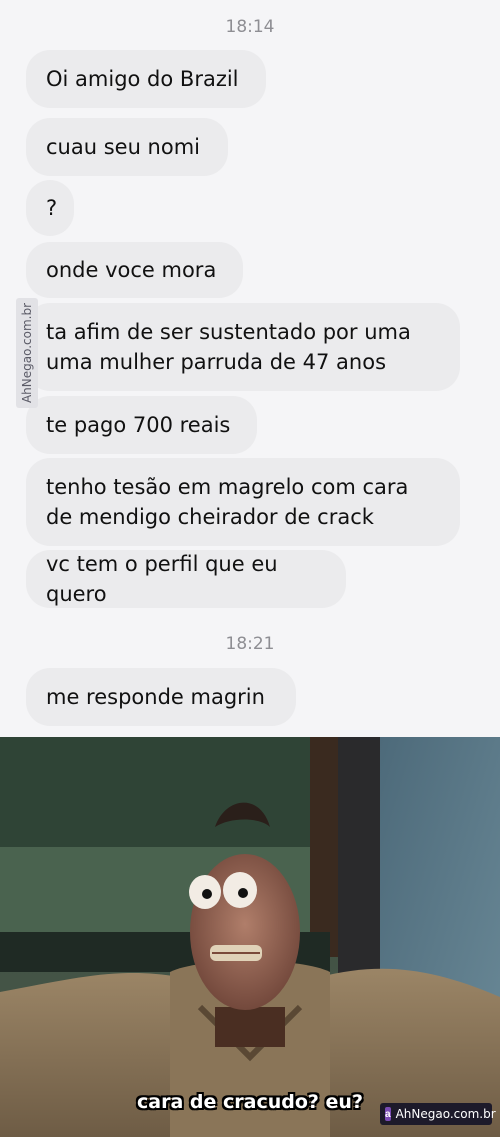  What do you see at coordinates (134, 270) in the screenshot?
I see `message-bubble: onde voce mora` at bounding box center [134, 270].